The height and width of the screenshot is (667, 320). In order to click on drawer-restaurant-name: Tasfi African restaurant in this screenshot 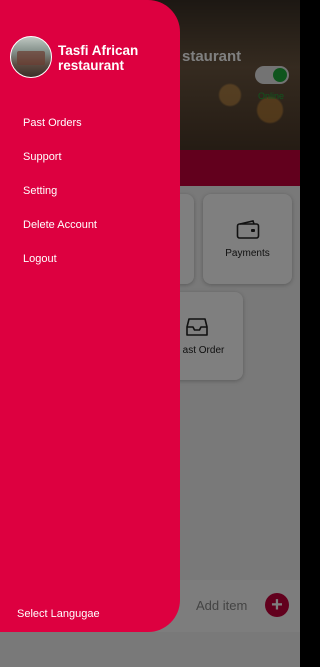, I will do `click(98, 58)`.